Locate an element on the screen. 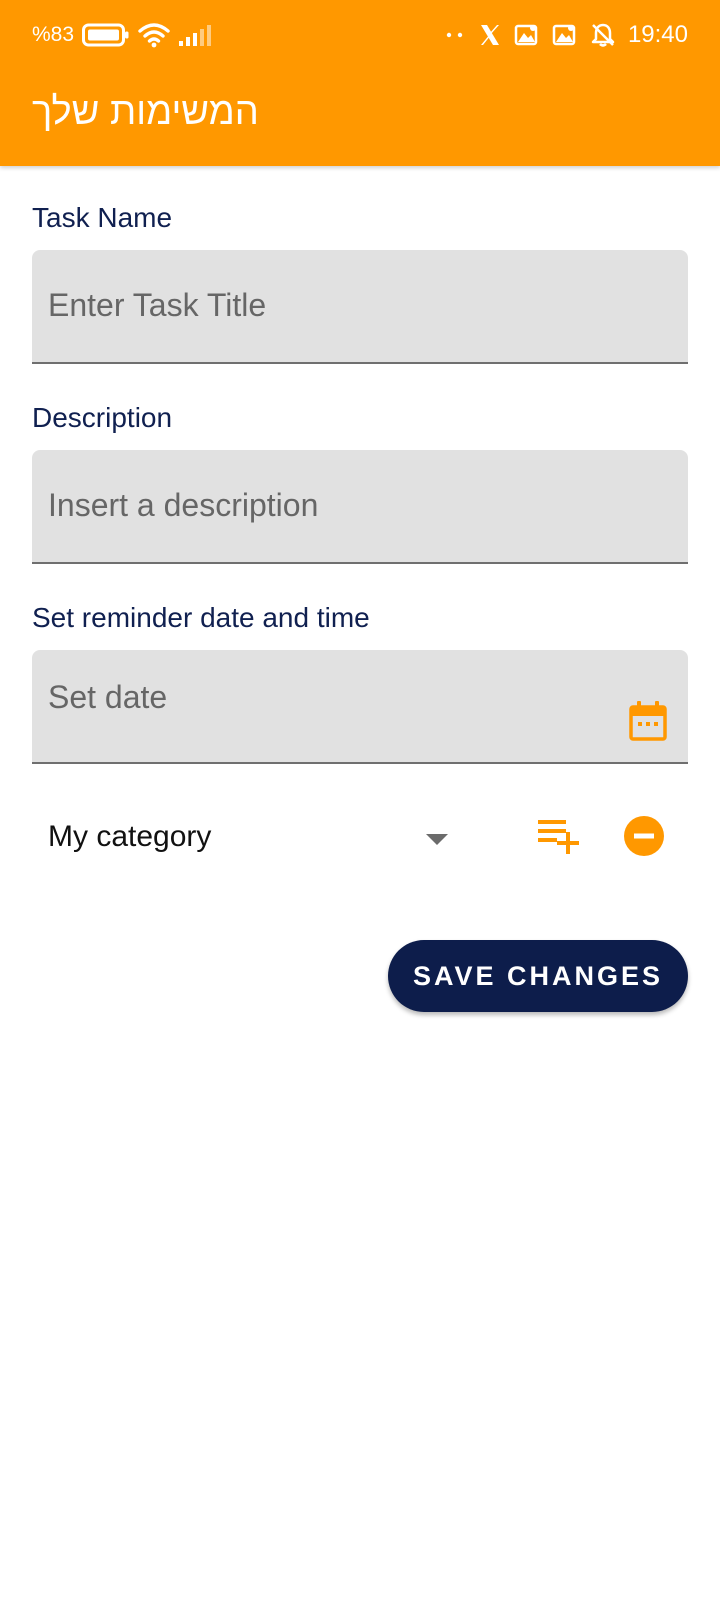 Image resolution: width=720 pixels, height=1600 pixels. description-input is located at coordinates (338, 505).